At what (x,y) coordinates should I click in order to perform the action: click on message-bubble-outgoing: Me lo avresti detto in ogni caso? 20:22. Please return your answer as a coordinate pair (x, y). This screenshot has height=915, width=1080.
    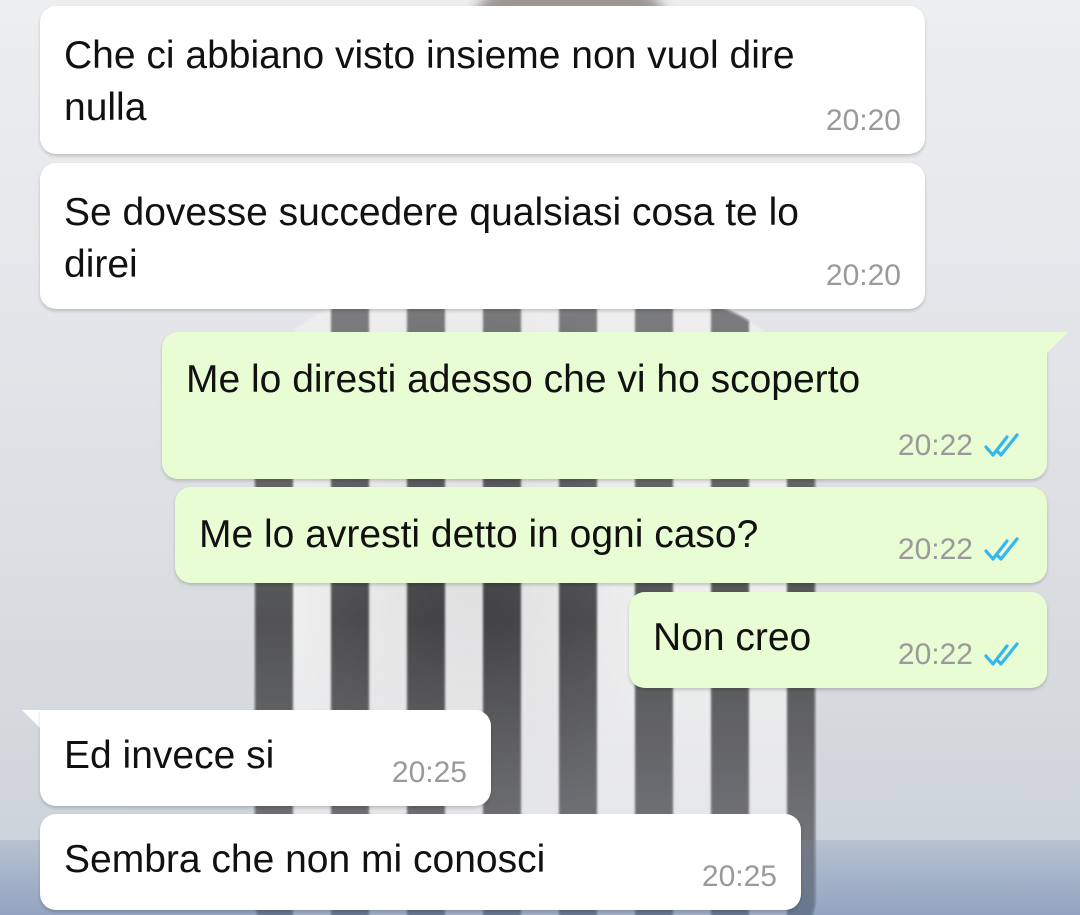
    Looking at the image, I should click on (611, 535).